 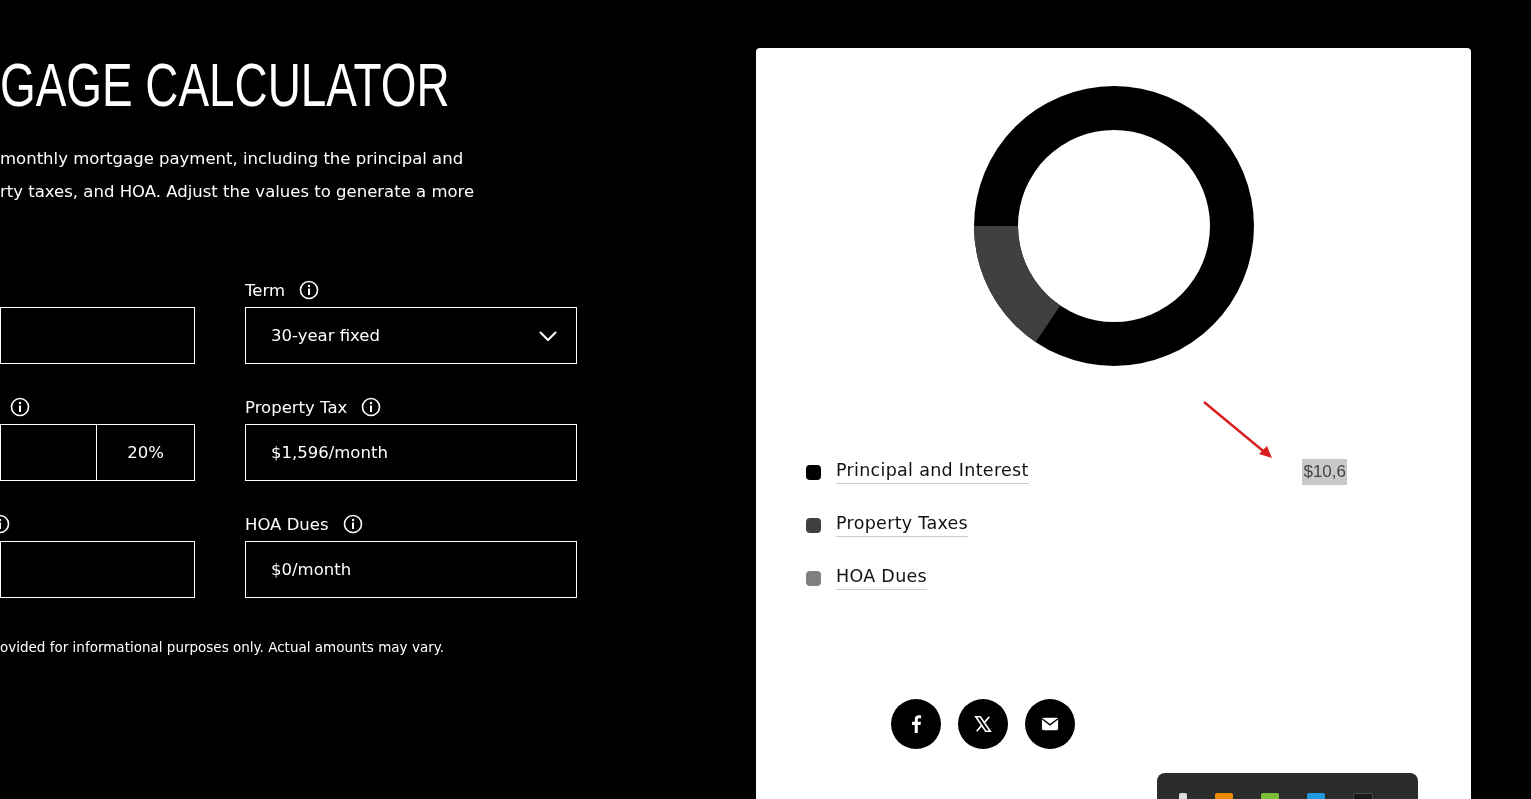 I want to click on input-field: $0/month, so click(x=411, y=569).